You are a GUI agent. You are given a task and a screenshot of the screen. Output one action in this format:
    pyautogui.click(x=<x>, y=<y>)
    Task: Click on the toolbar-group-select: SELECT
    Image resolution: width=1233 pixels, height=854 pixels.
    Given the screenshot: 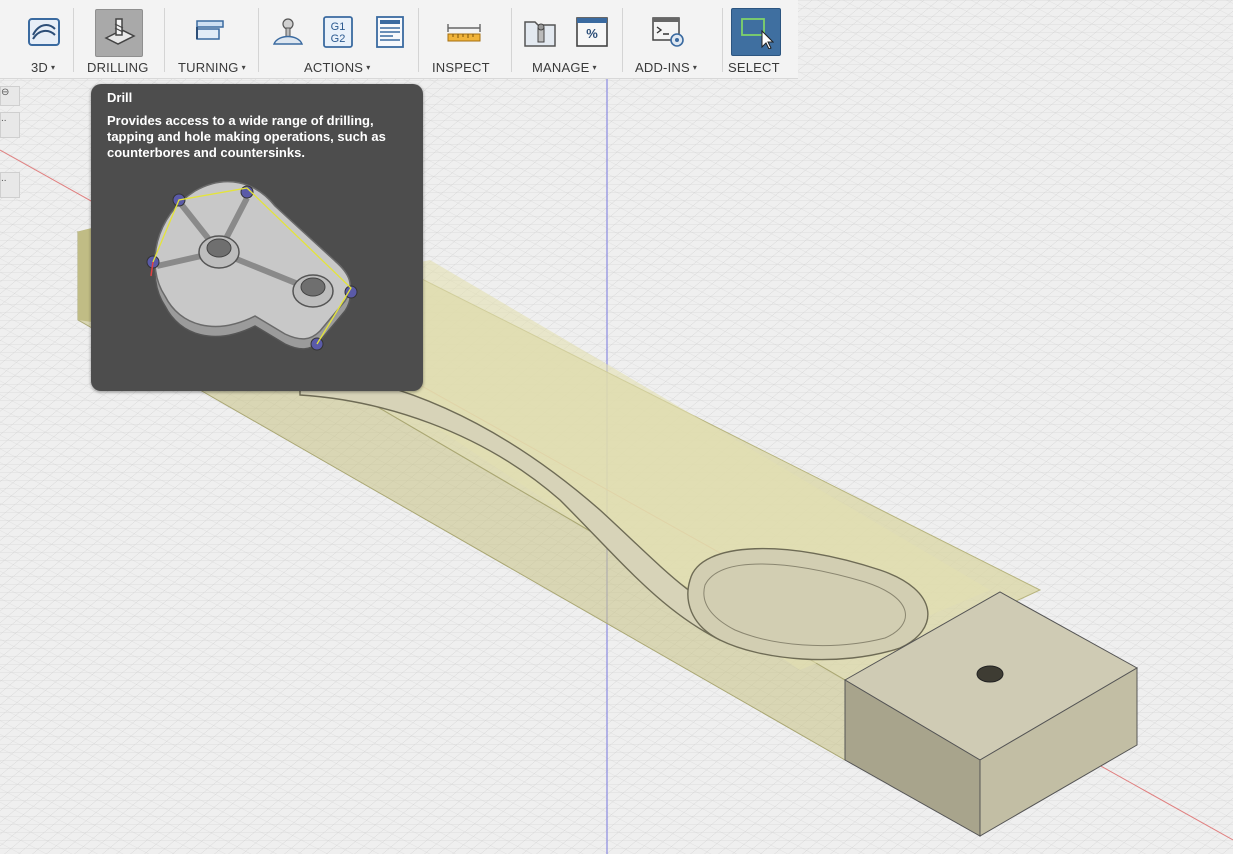 What is the action you would take?
    pyautogui.click(x=762, y=39)
    